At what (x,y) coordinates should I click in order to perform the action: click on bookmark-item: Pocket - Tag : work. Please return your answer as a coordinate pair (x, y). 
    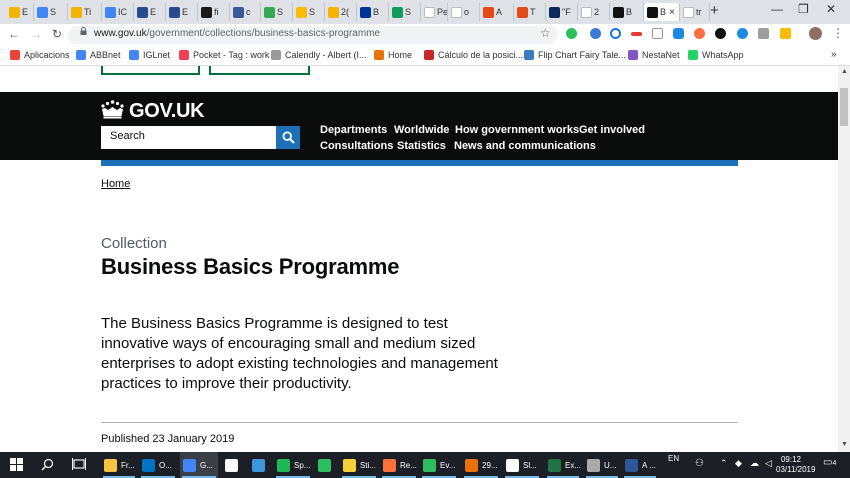
    Looking at the image, I should click on (224, 55).